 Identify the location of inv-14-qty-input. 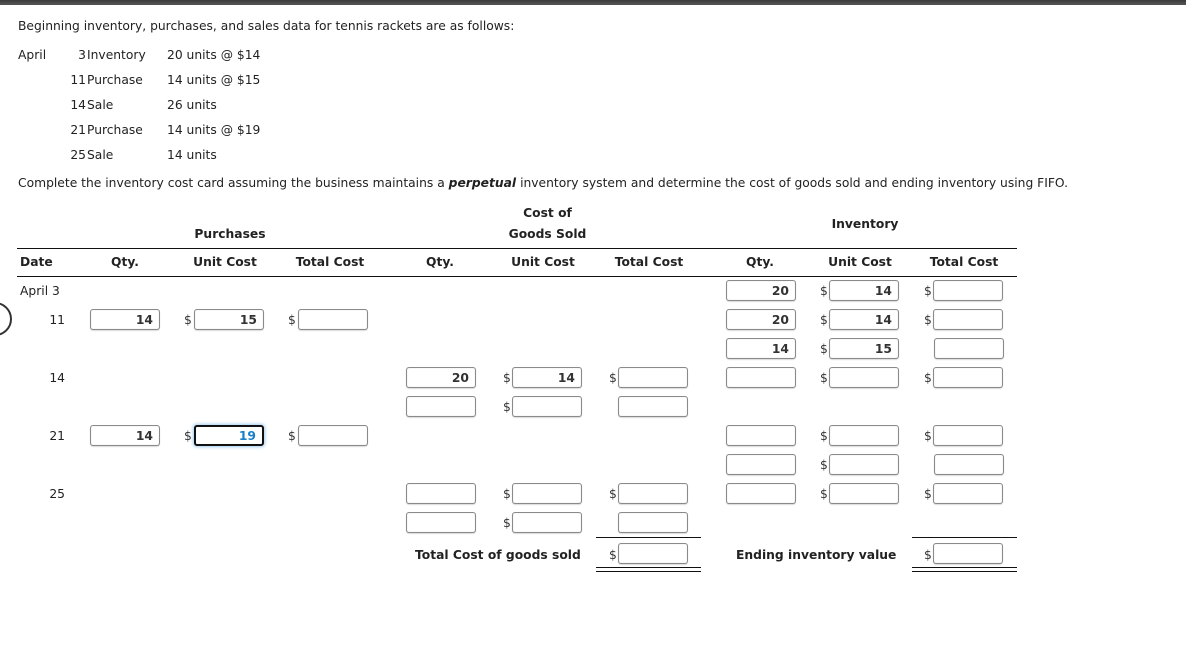
(761, 377).